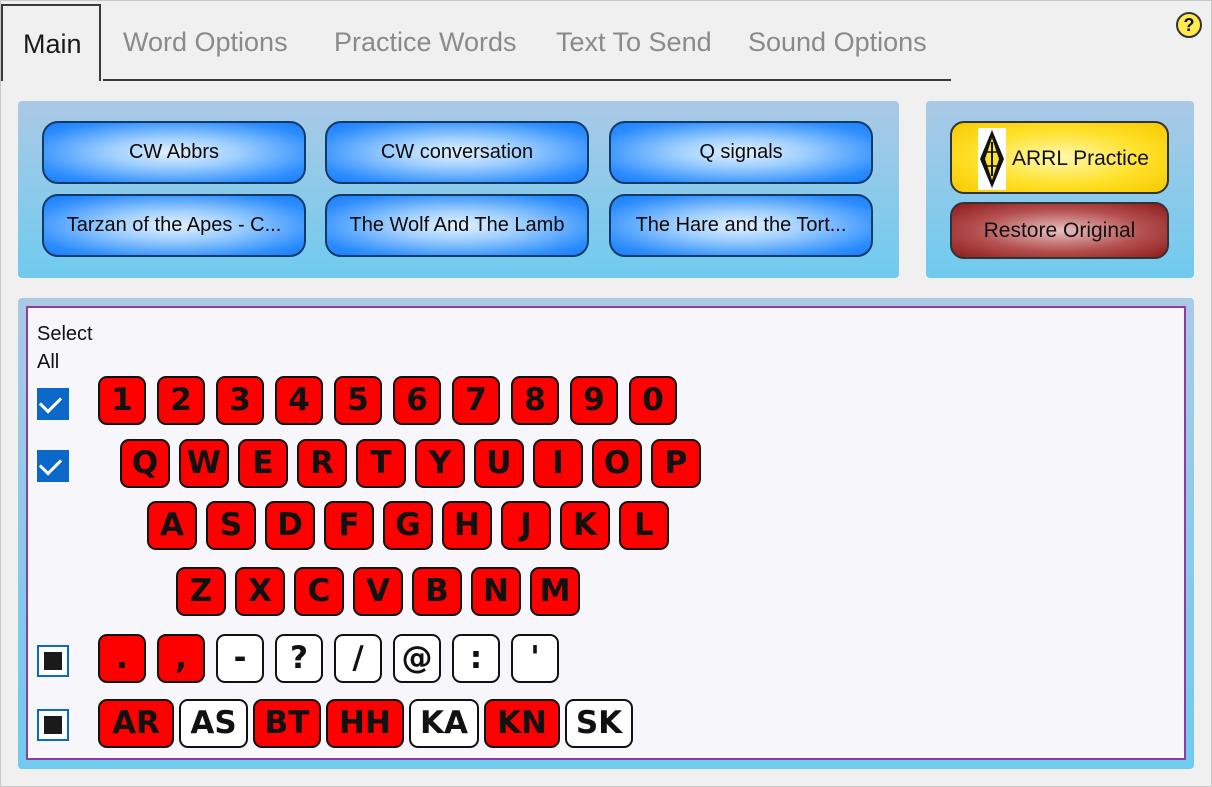 This screenshot has height=787, width=1212. What do you see at coordinates (205, 42) in the screenshot?
I see `tab-word-options: Word Options` at bounding box center [205, 42].